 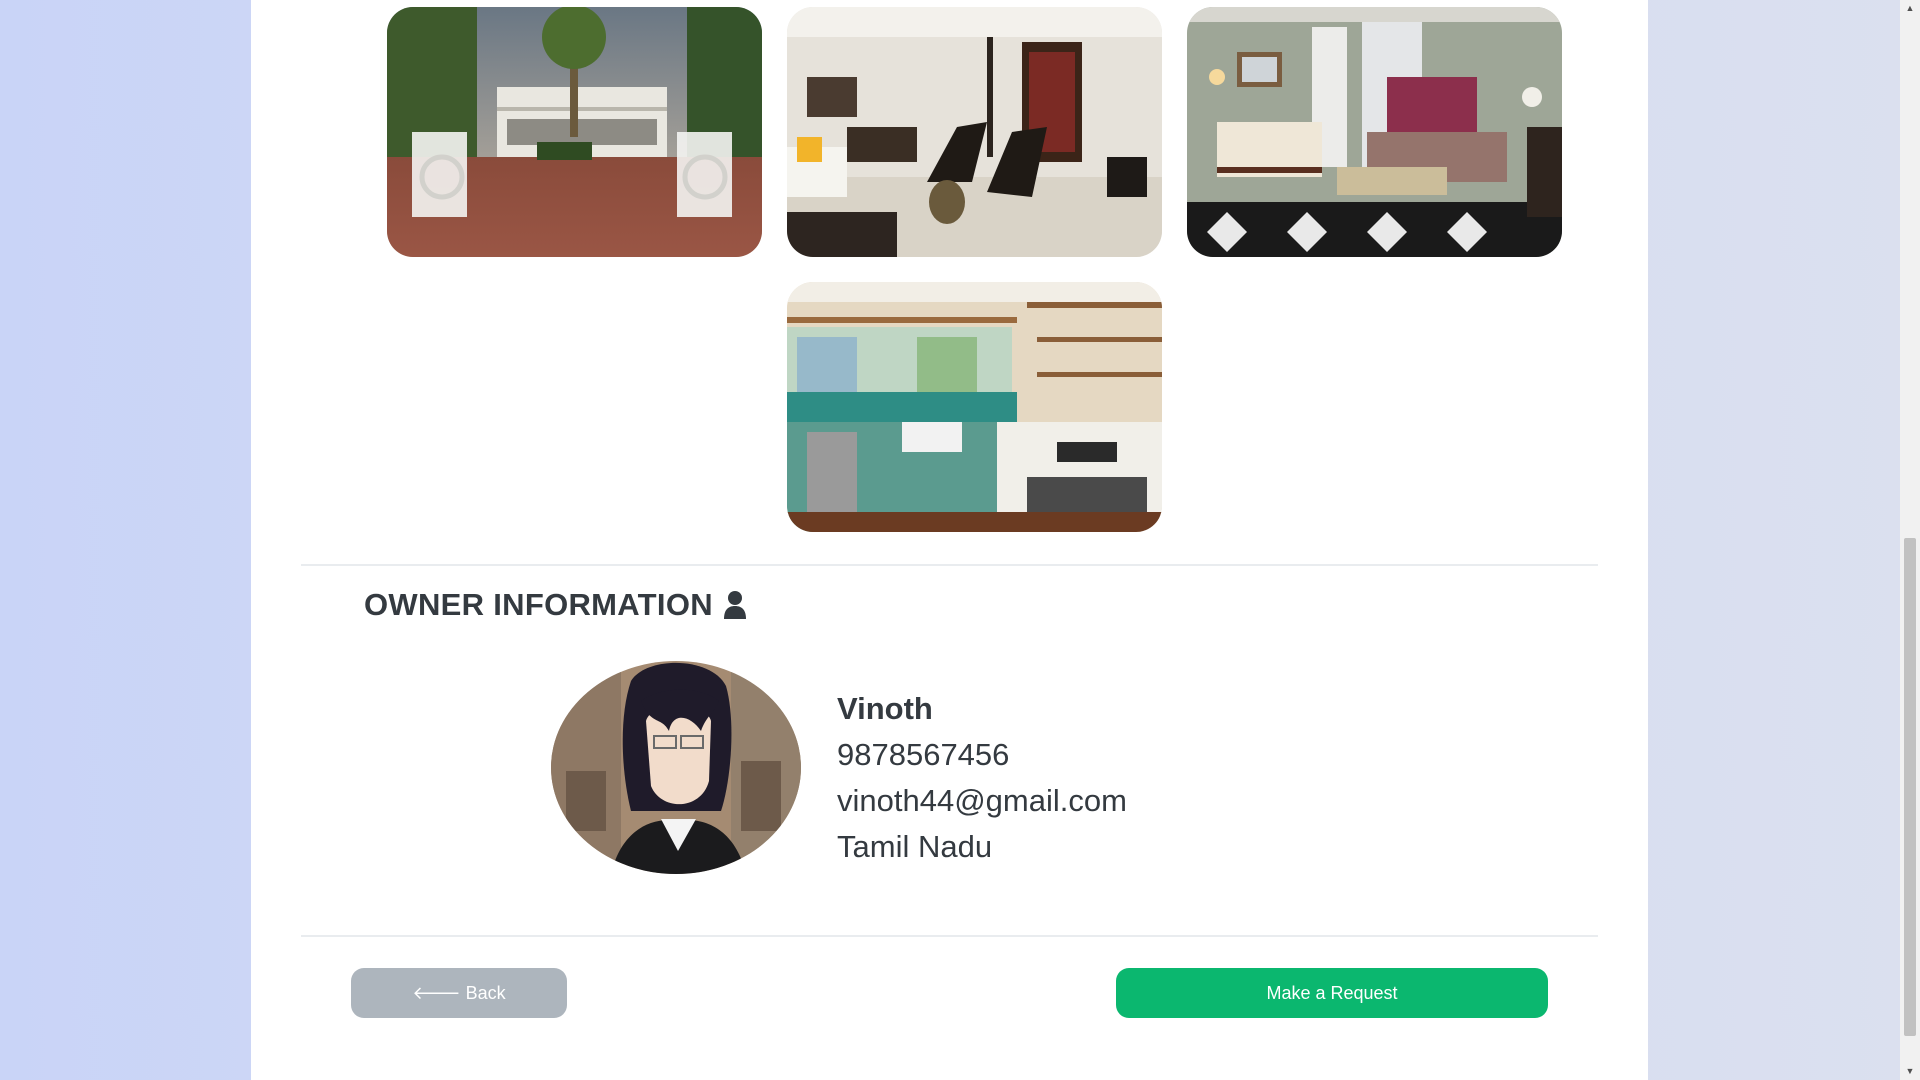 I want to click on owner-location: Tamil Nadu, so click(x=915, y=846).